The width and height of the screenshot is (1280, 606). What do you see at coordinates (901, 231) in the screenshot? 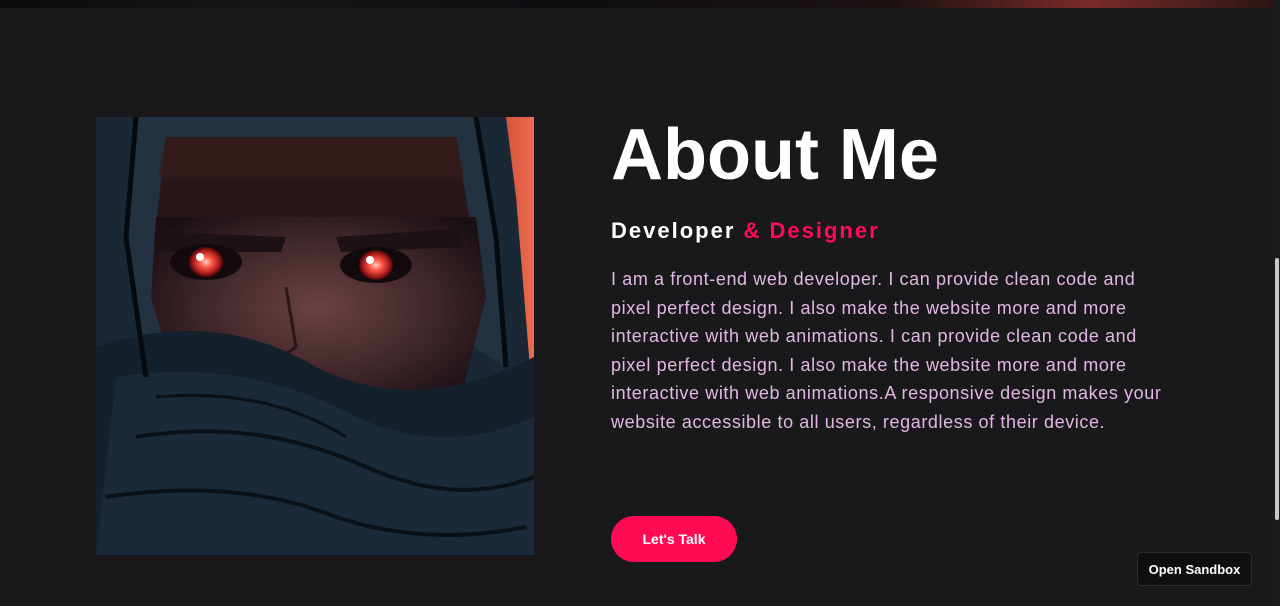
I see `about-subtitle: Developer & Designer` at bounding box center [901, 231].